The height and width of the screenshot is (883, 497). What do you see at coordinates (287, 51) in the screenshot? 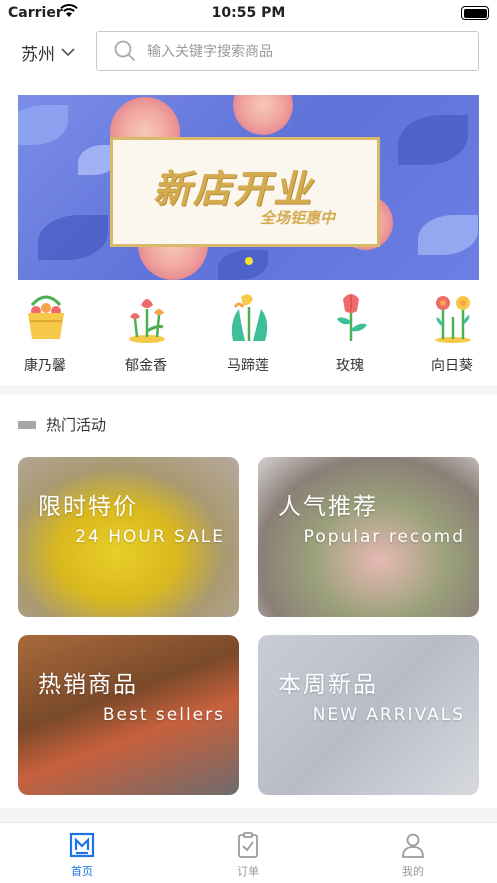
I see `search-input: 输入关键字搜索商品` at bounding box center [287, 51].